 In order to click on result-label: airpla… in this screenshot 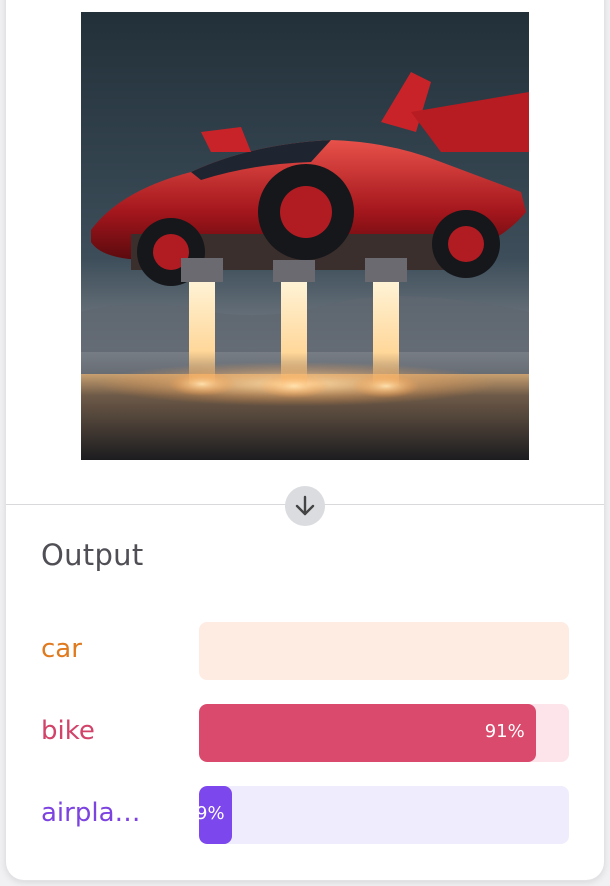, I will do `click(91, 813)`.